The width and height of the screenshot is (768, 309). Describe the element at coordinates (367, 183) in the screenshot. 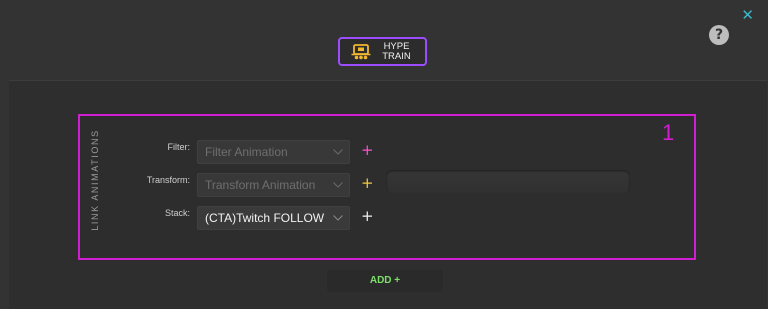

I see `add-transform-button: +` at that location.